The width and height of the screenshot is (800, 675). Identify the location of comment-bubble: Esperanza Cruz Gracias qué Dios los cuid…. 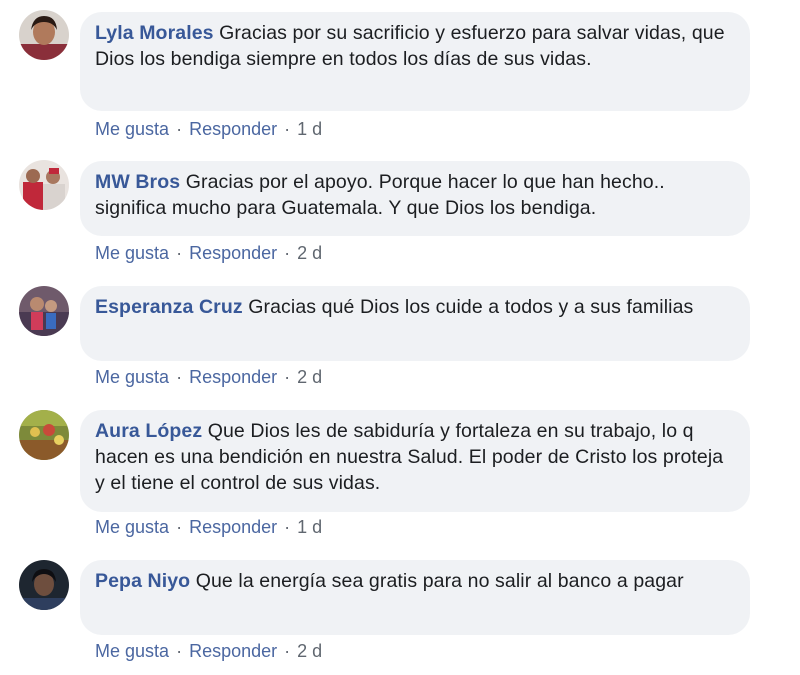
(415, 323).